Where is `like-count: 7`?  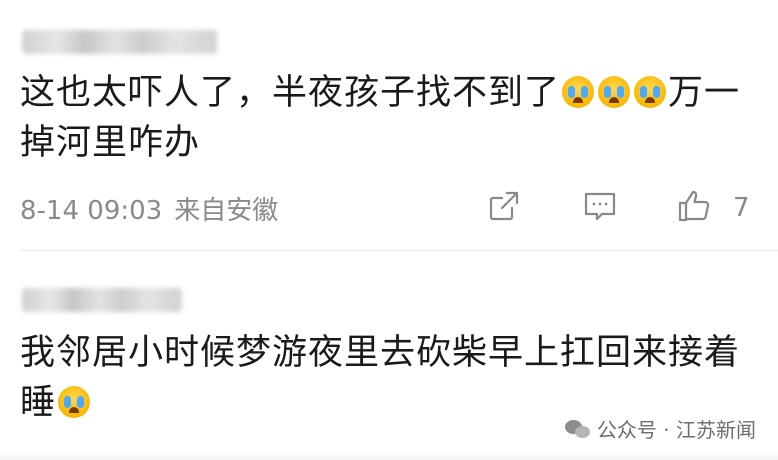
like-count: 7 is located at coordinates (741, 208).